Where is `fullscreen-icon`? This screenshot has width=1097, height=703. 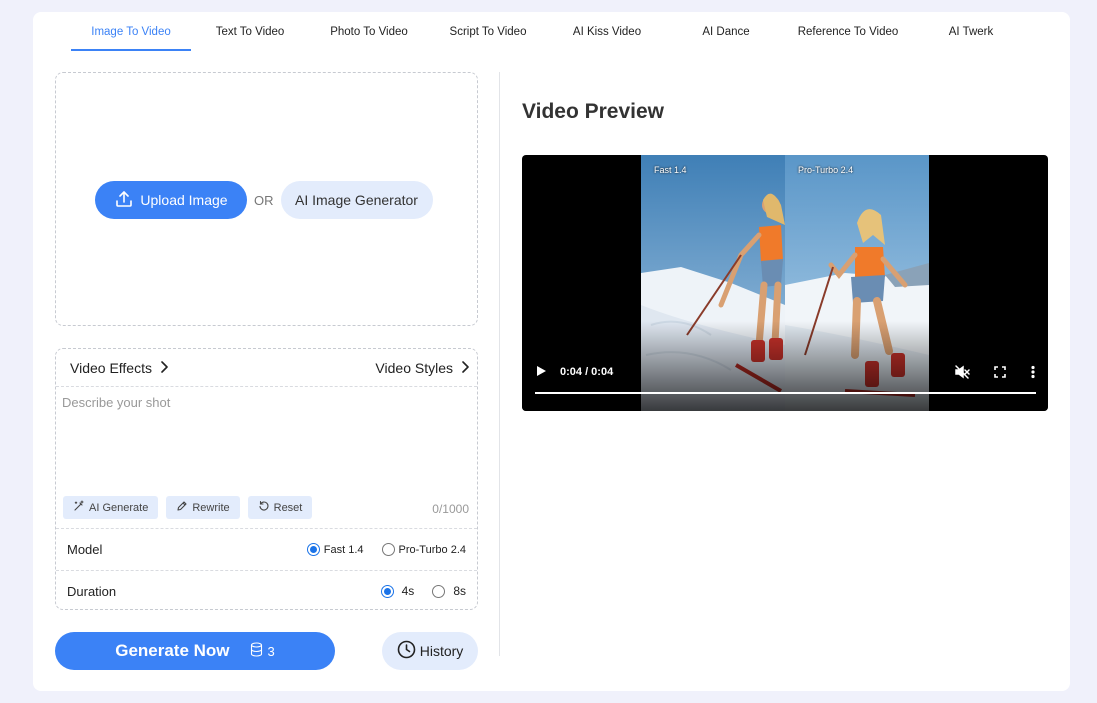
fullscreen-icon is located at coordinates (1000, 374).